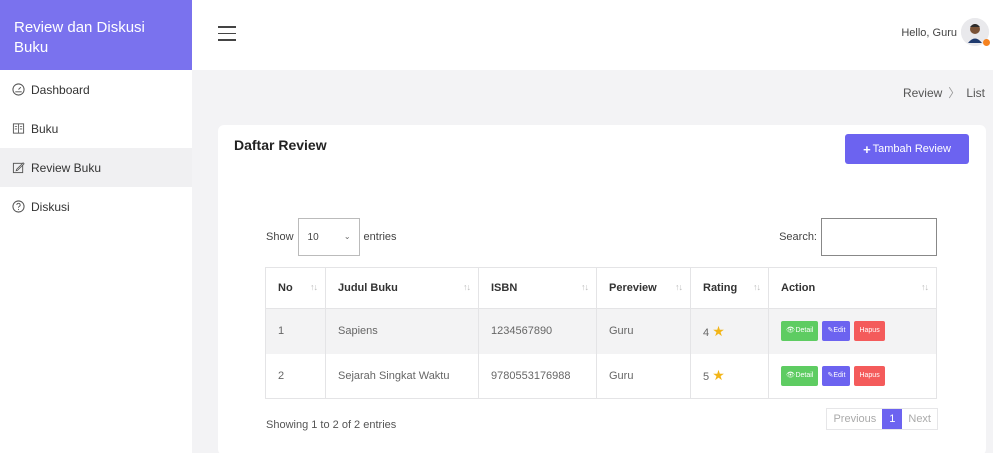  What do you see at coordinates (986, 42) in the screenshot?
I see `status-dot` at bounding box center [986, 42].